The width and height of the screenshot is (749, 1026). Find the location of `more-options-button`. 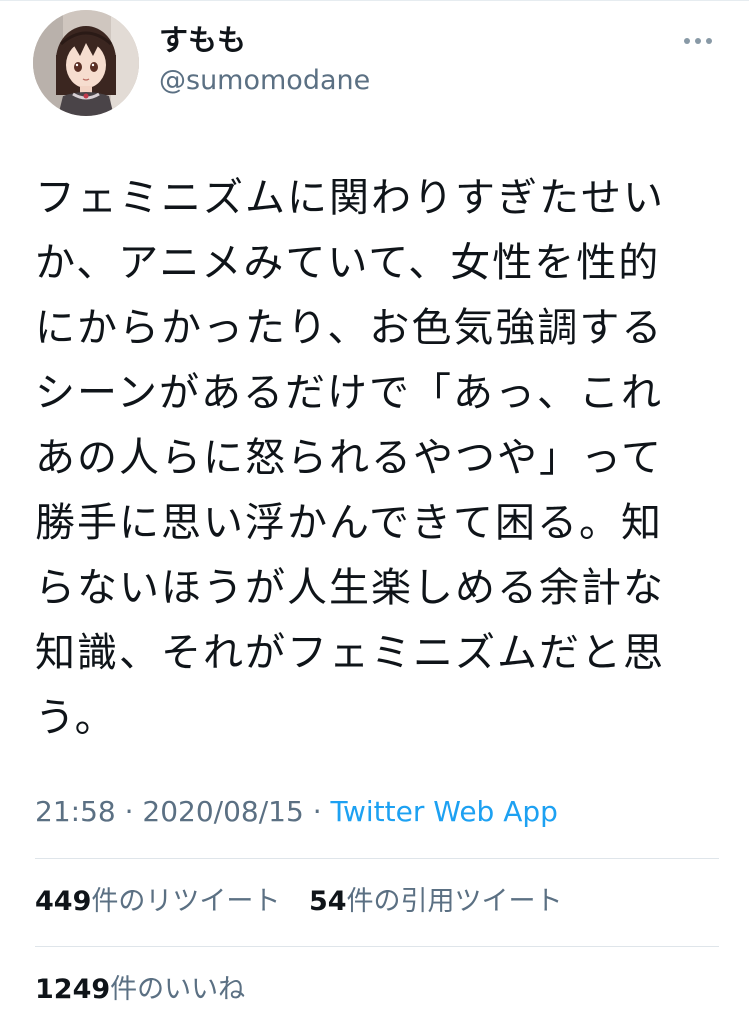

more-options-button is located at coordinates (698, 41).